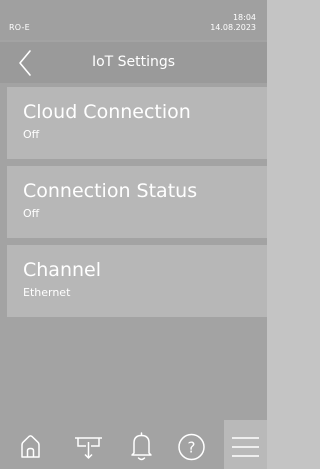 This screenshot has width=320, height=469. I want to click on header: IoT Settings, so click(133, 62).